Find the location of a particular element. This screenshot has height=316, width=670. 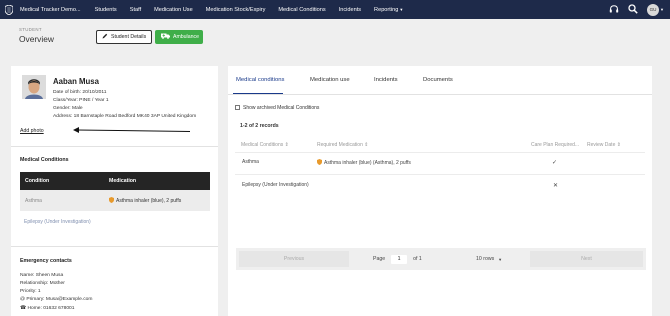

contact-phone: ☎ Home: 01632 678001 is located at coordinates (47, 308).